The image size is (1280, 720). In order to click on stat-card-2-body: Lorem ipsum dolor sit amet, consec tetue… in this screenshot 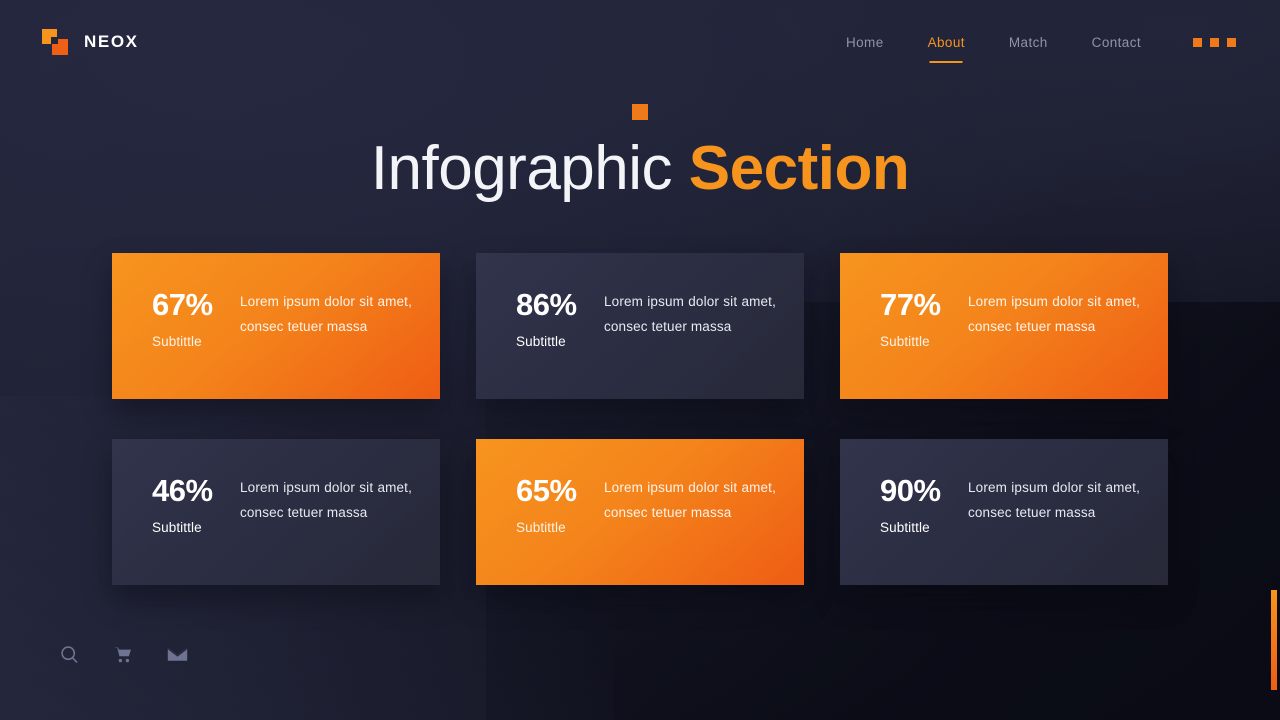, I will do `click(690, 314)`.